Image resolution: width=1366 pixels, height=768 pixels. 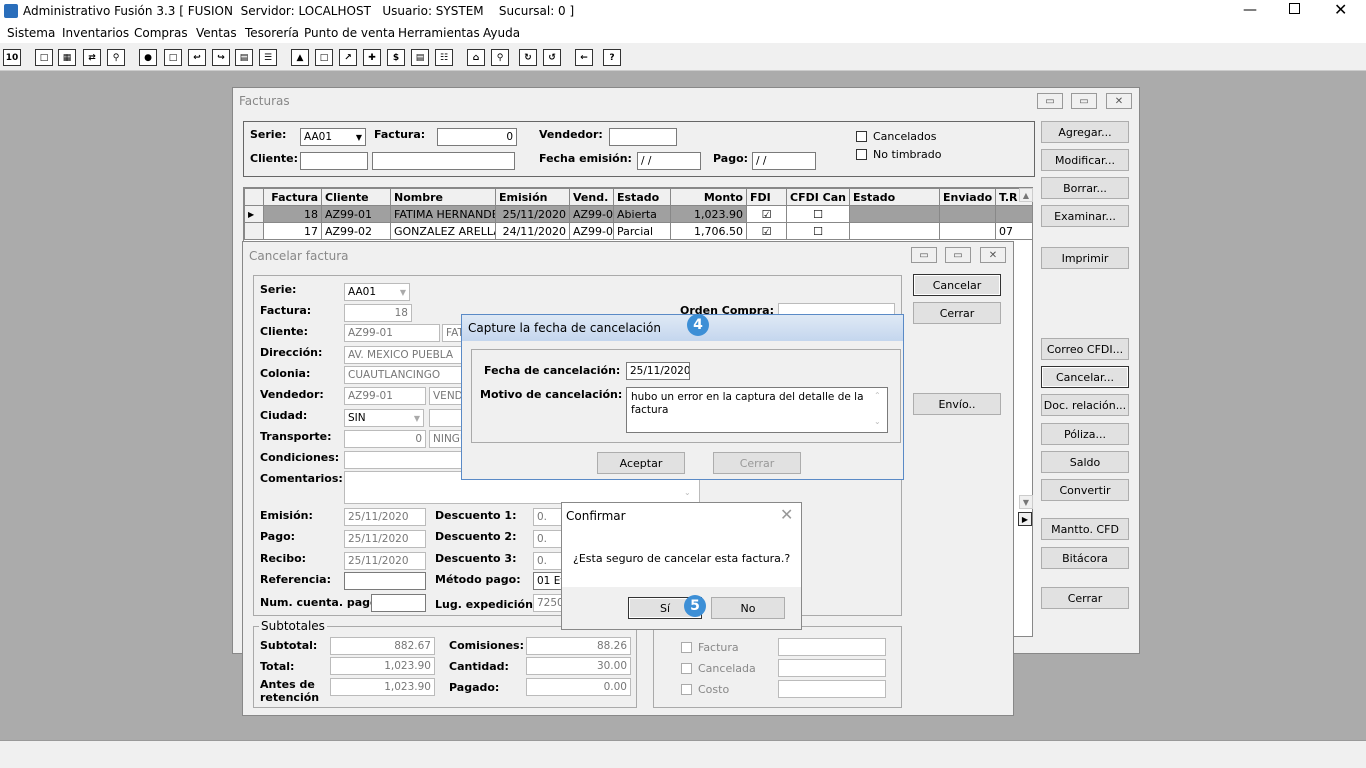 I want to click on col-factura: Factura, so click(x=292, y=197).